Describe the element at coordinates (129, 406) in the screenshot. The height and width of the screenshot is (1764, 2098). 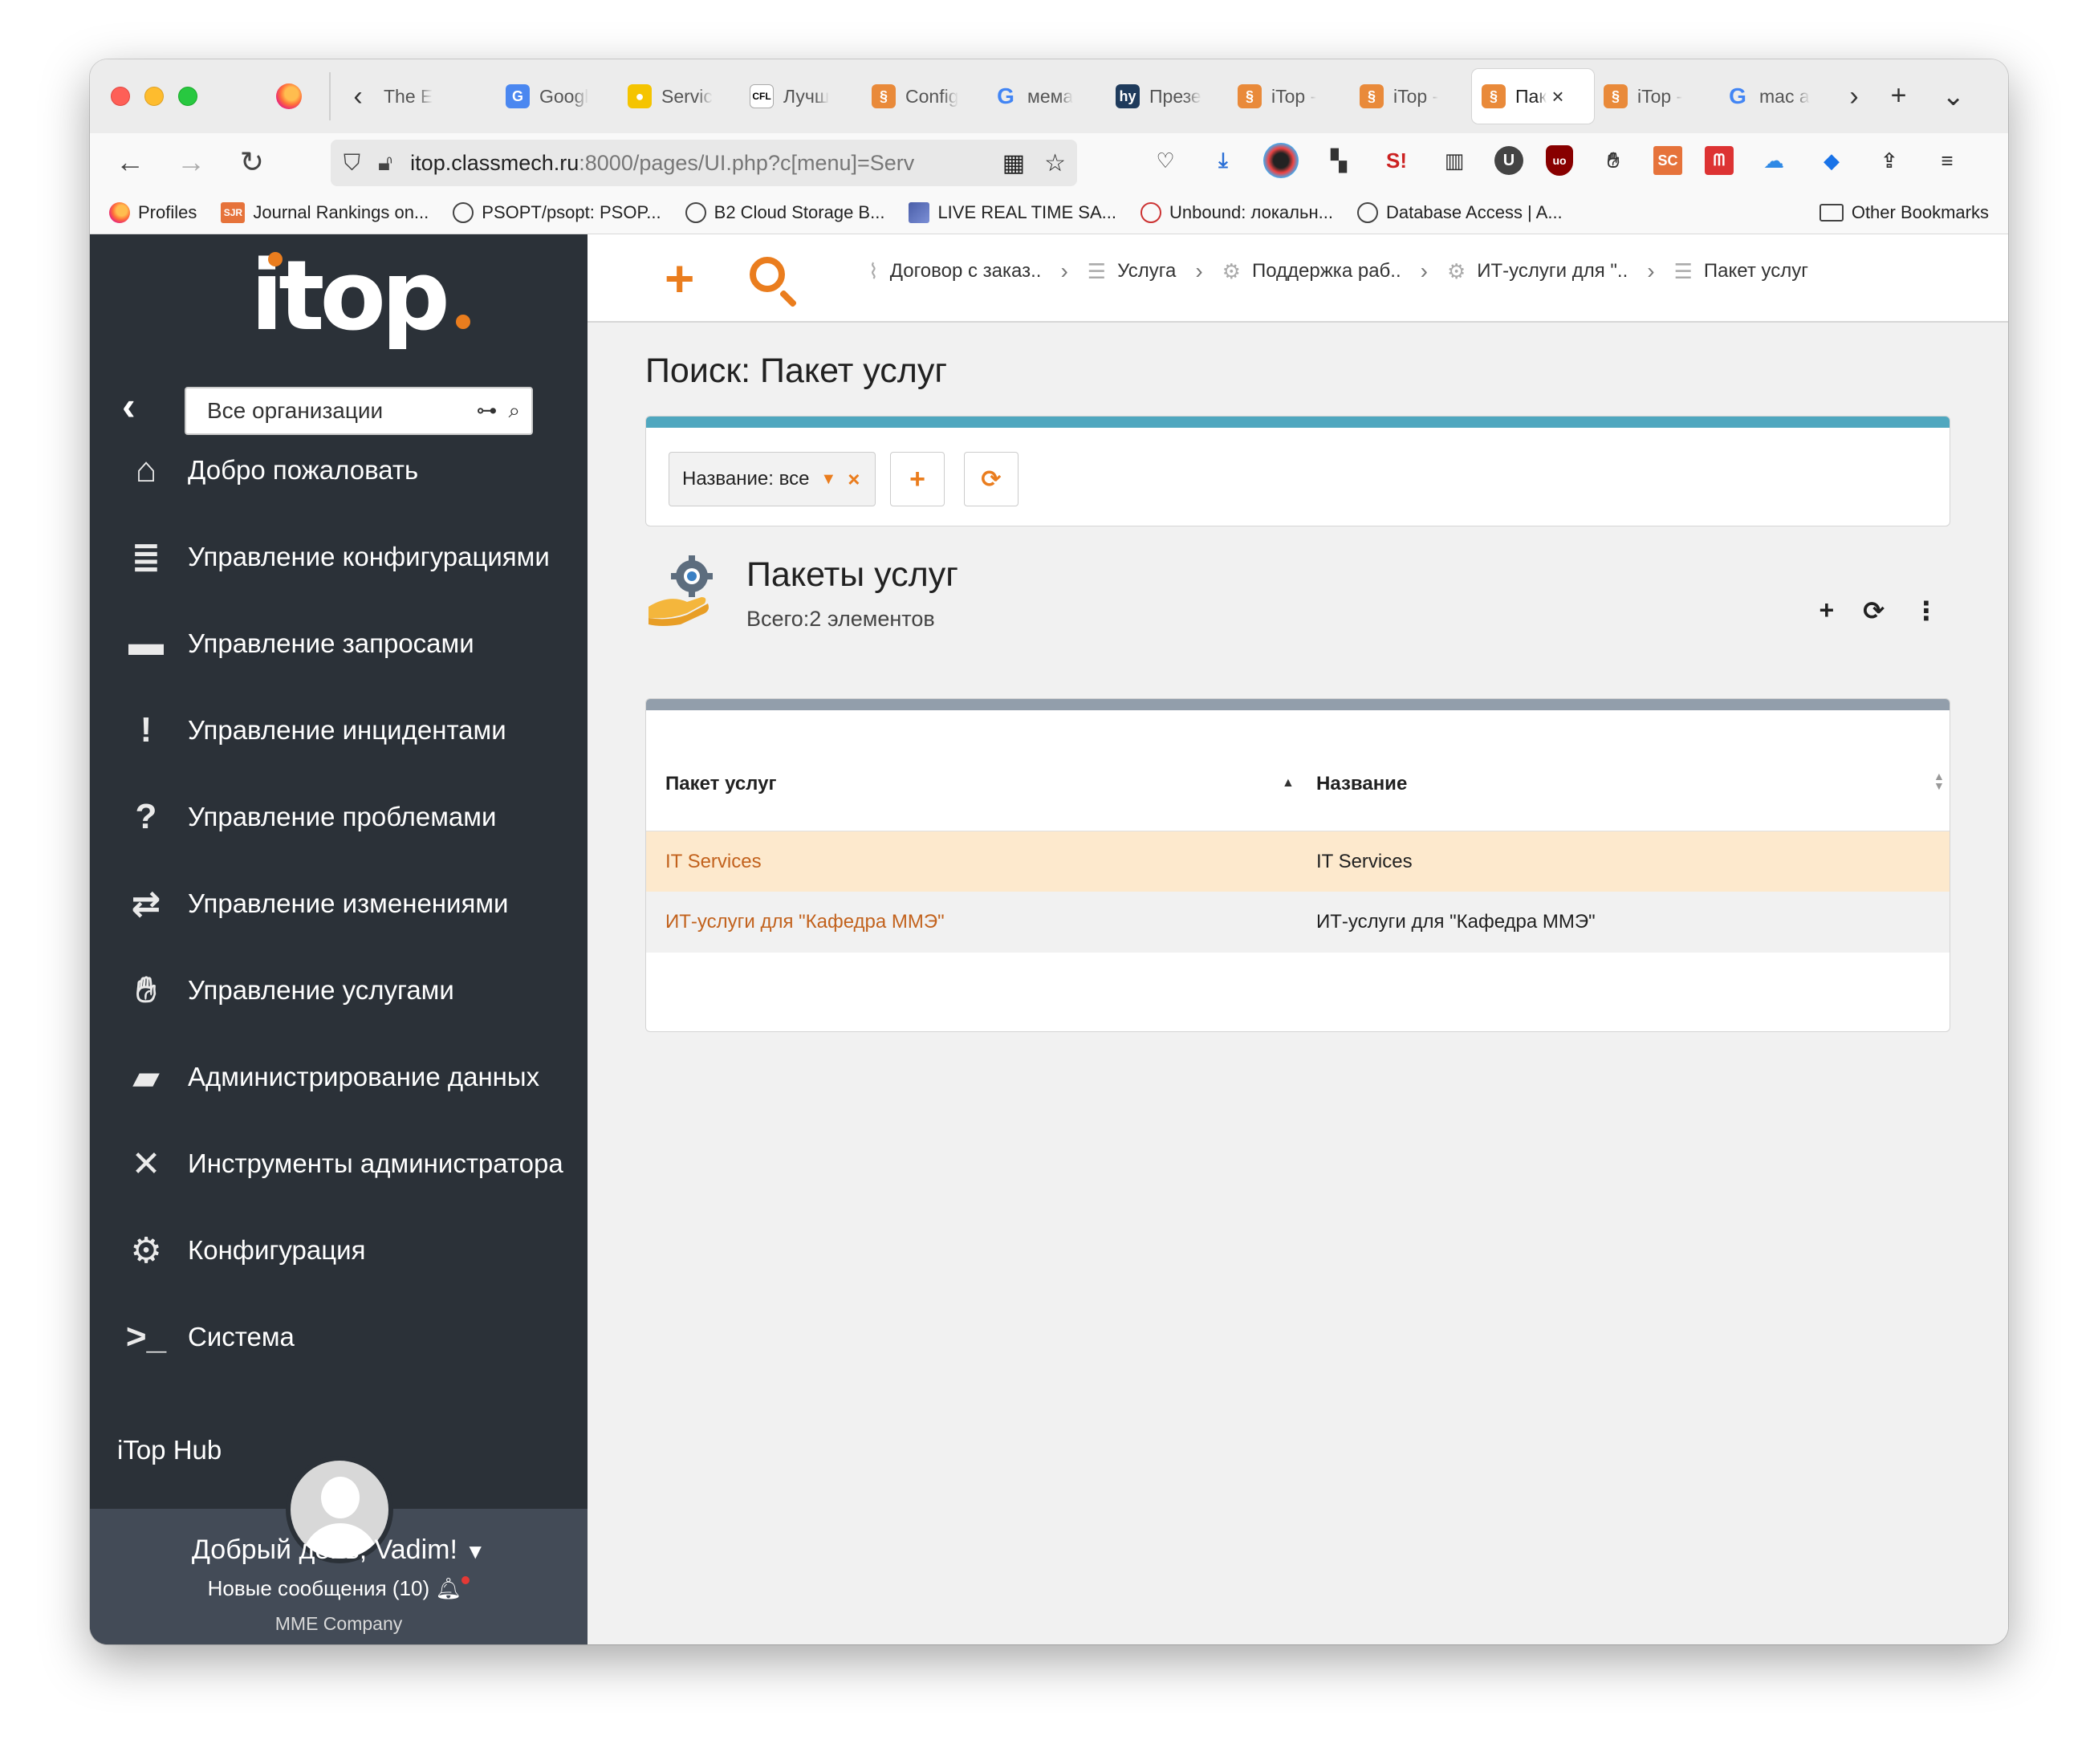
I see `collapse-menu-icon: ‹` at that location.